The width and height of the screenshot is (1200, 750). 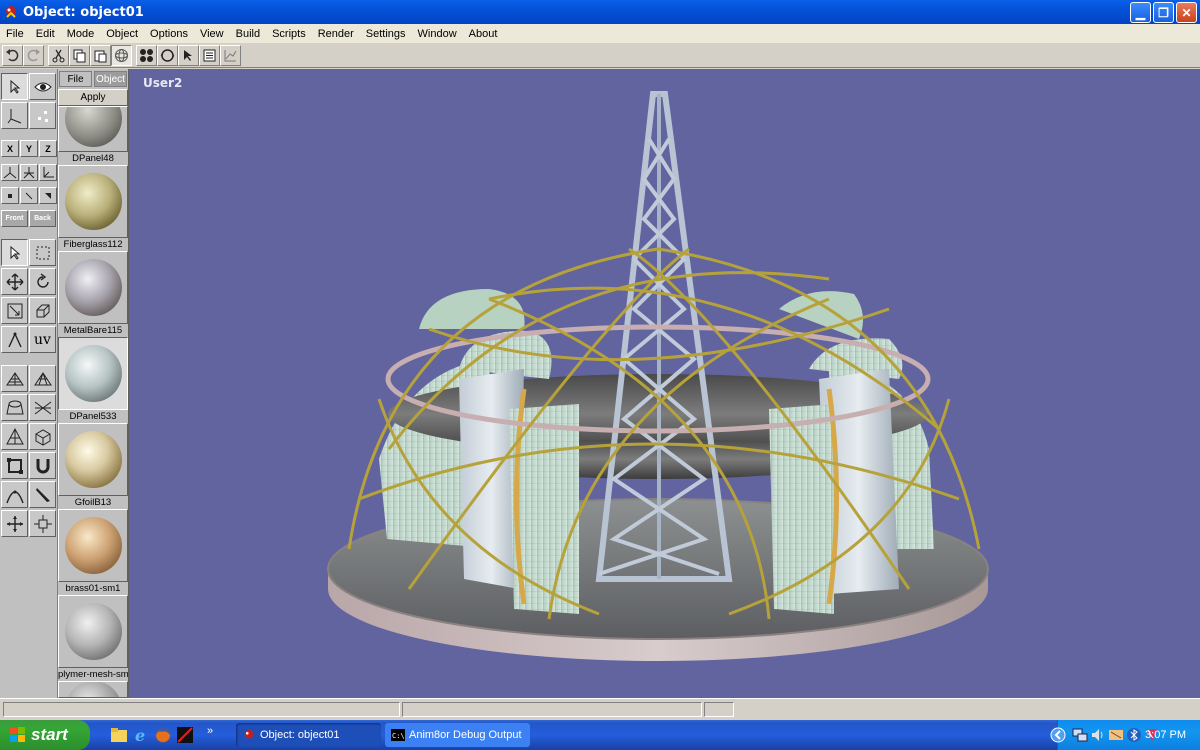 I want to click on close-button: ✕, so click(x=1186, y=12).